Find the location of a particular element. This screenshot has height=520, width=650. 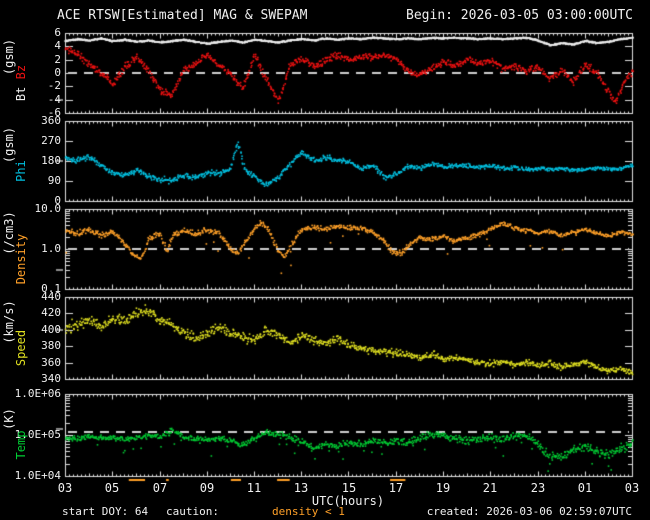

y-axis-label-part: Density is located at coordinates (21, 258).